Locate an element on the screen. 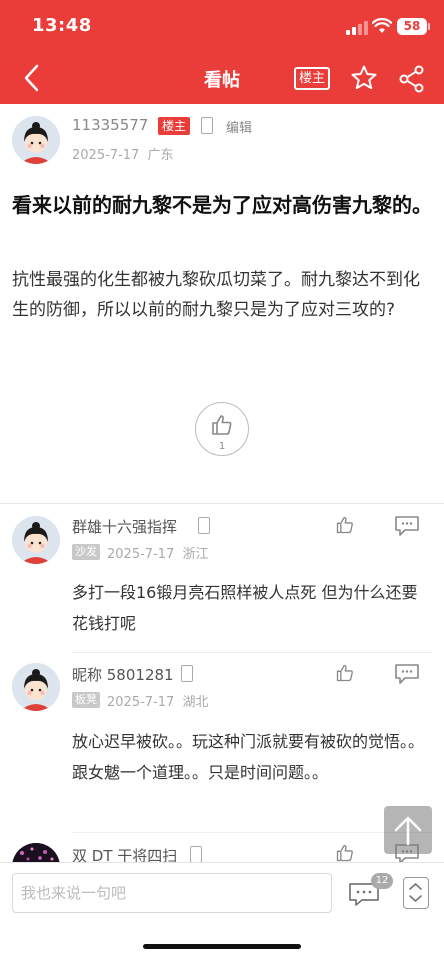  post-title: 看来以前的耐九黎不是为了应对高伤害九黎的。 is located at coordinates (222, 205).